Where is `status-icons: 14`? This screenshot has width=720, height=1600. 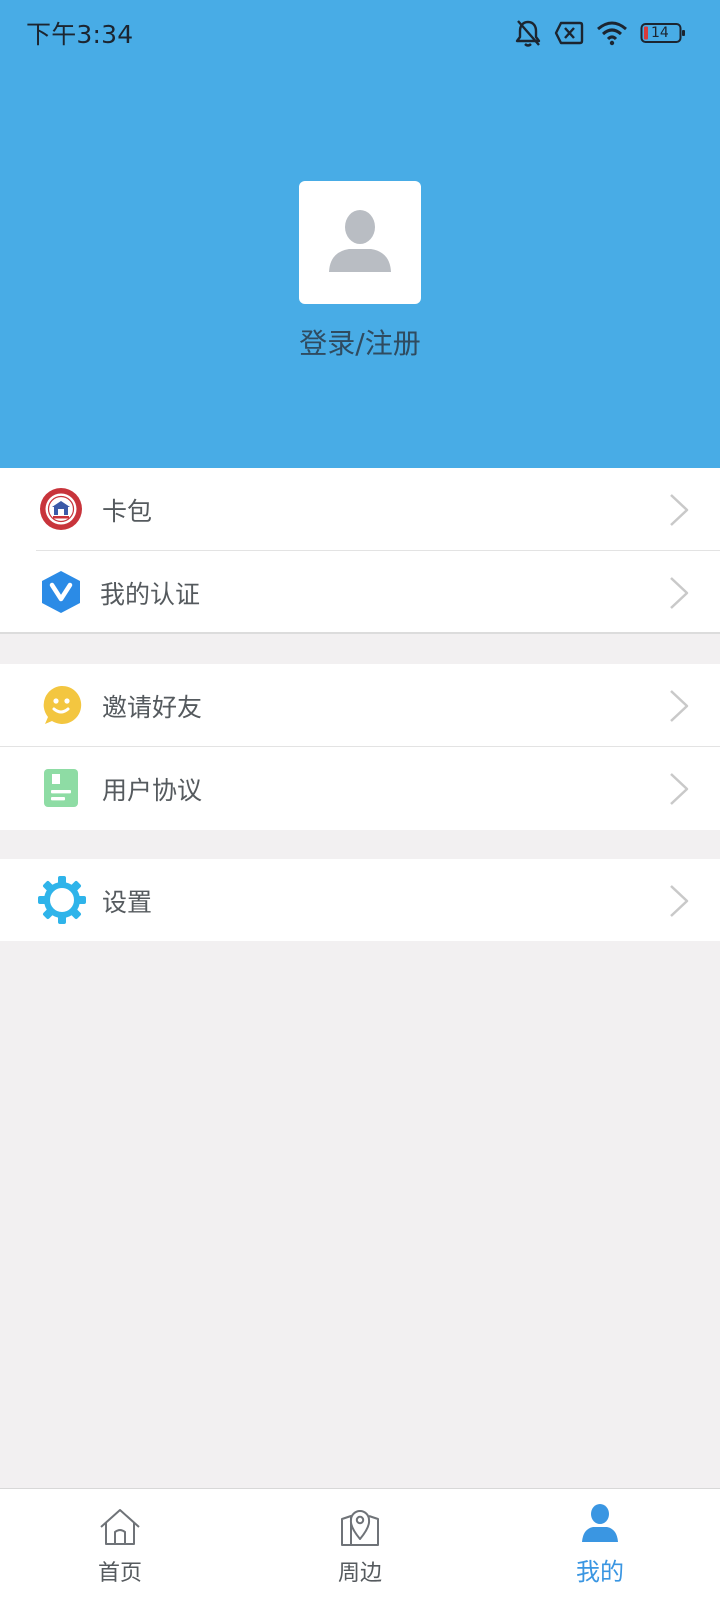 status-icons: 14 is located at coordinates (600, 33).